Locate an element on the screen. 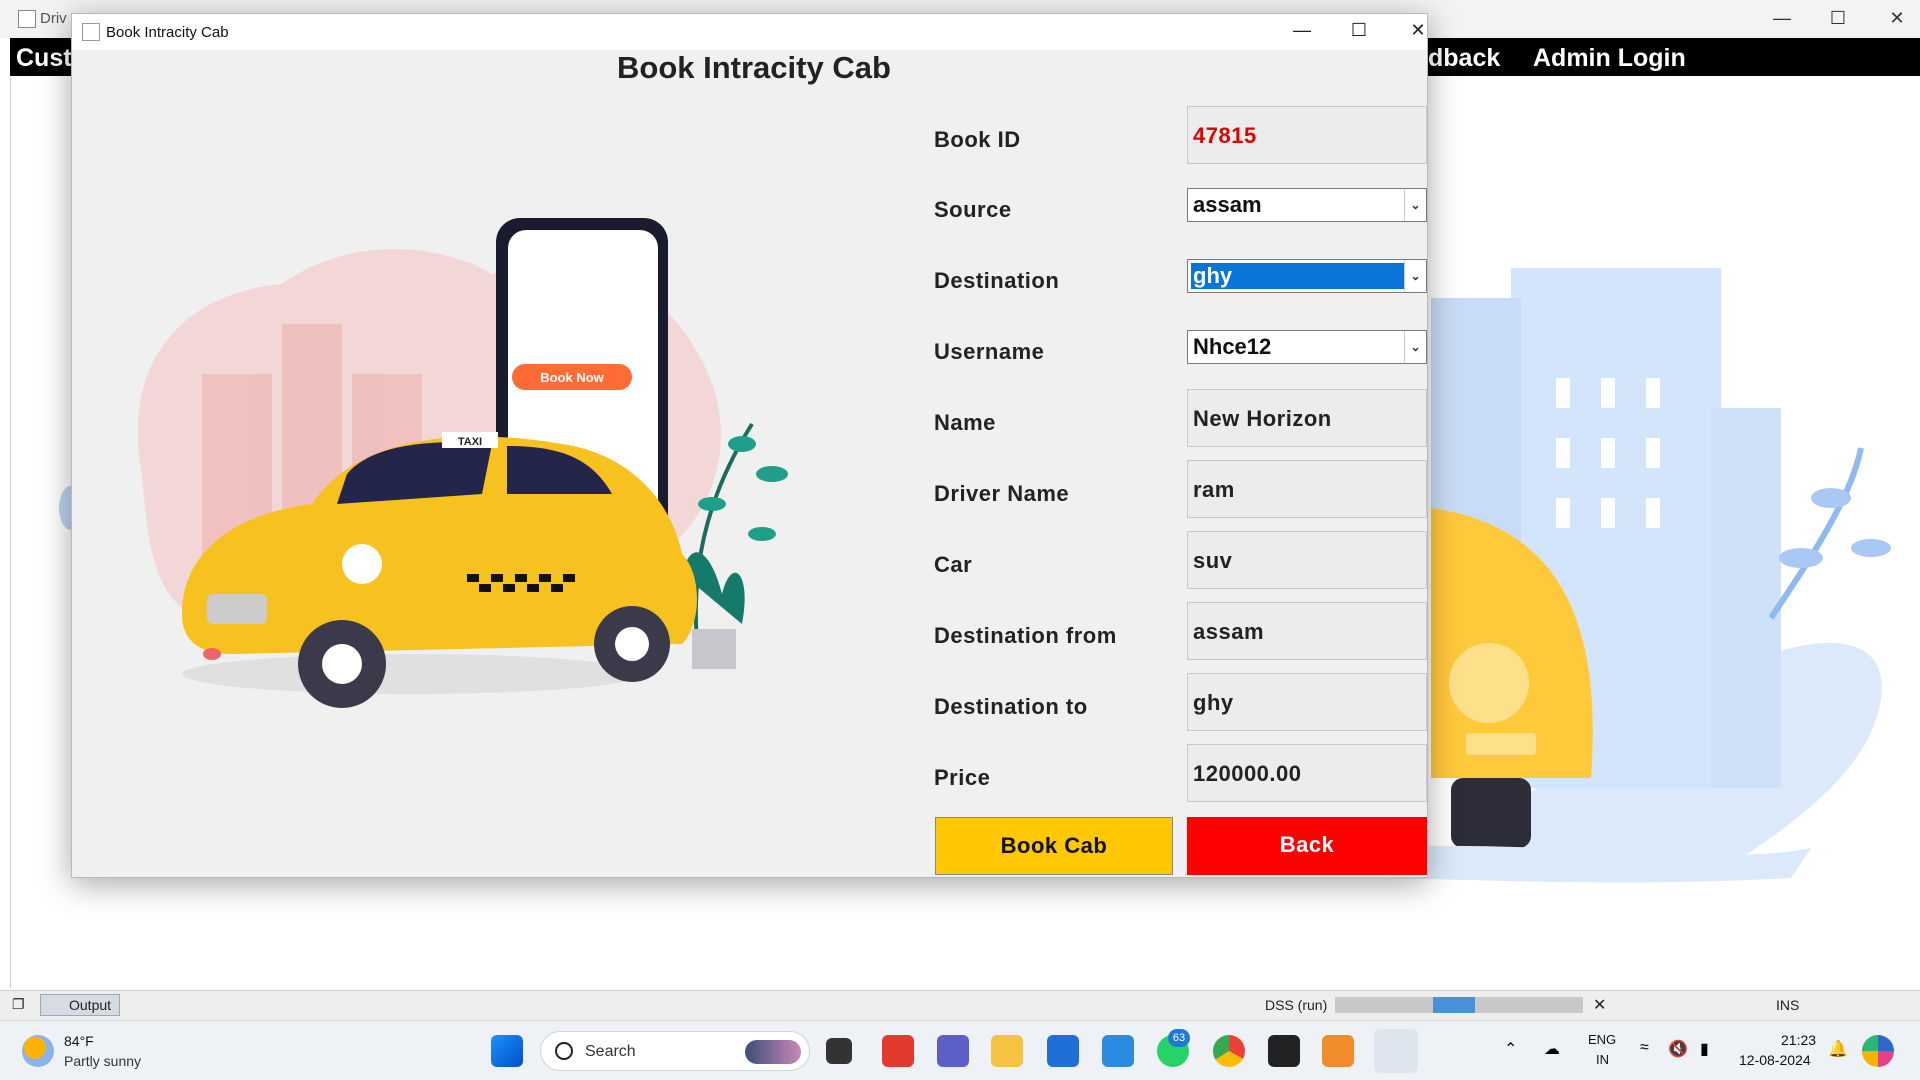 The width and height of the screenshot is (1920, 1080). book-cab-button-label: Book Cab is located at coordinates (1054, 845).